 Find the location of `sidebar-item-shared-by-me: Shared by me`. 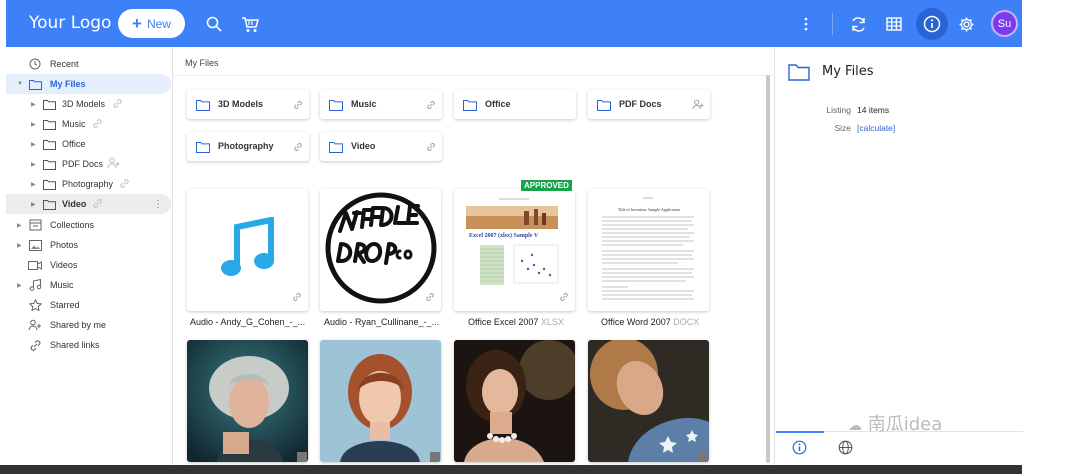

sidebar-item-shared-by-me: Shared by me is located at coordinates (88, 325).